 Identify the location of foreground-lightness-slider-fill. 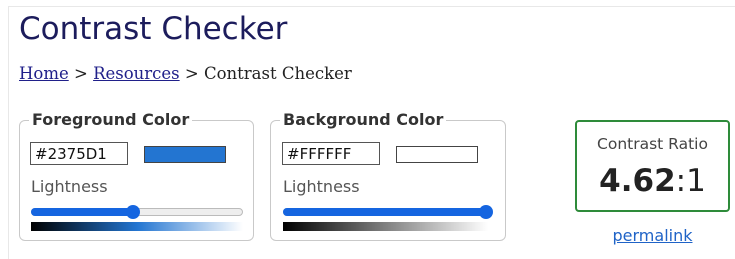
(82, 212).